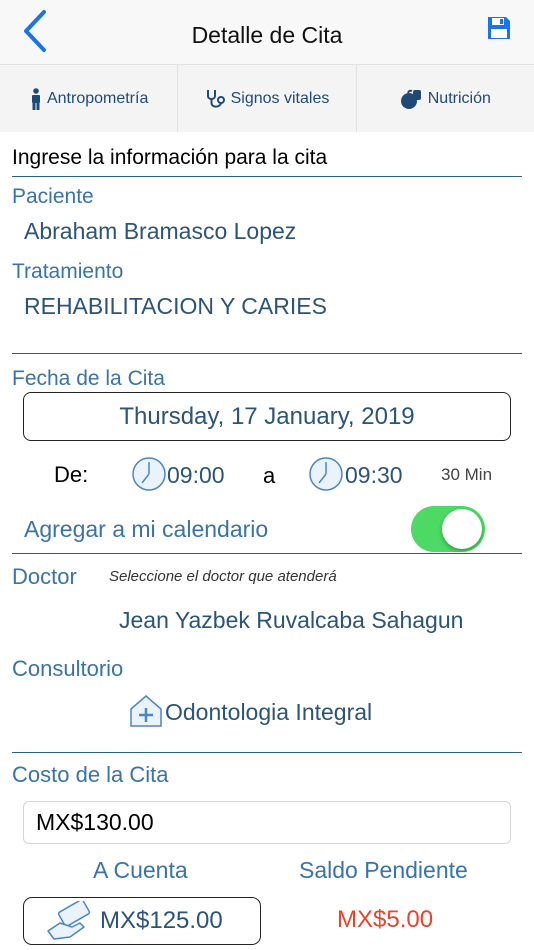 The width and height of the screenshot is (534, 950). What do you see at coordinates (267, 35) in the screenshot?
I see `page-title: Detalle de Cita` at bounding box center [267, 35].